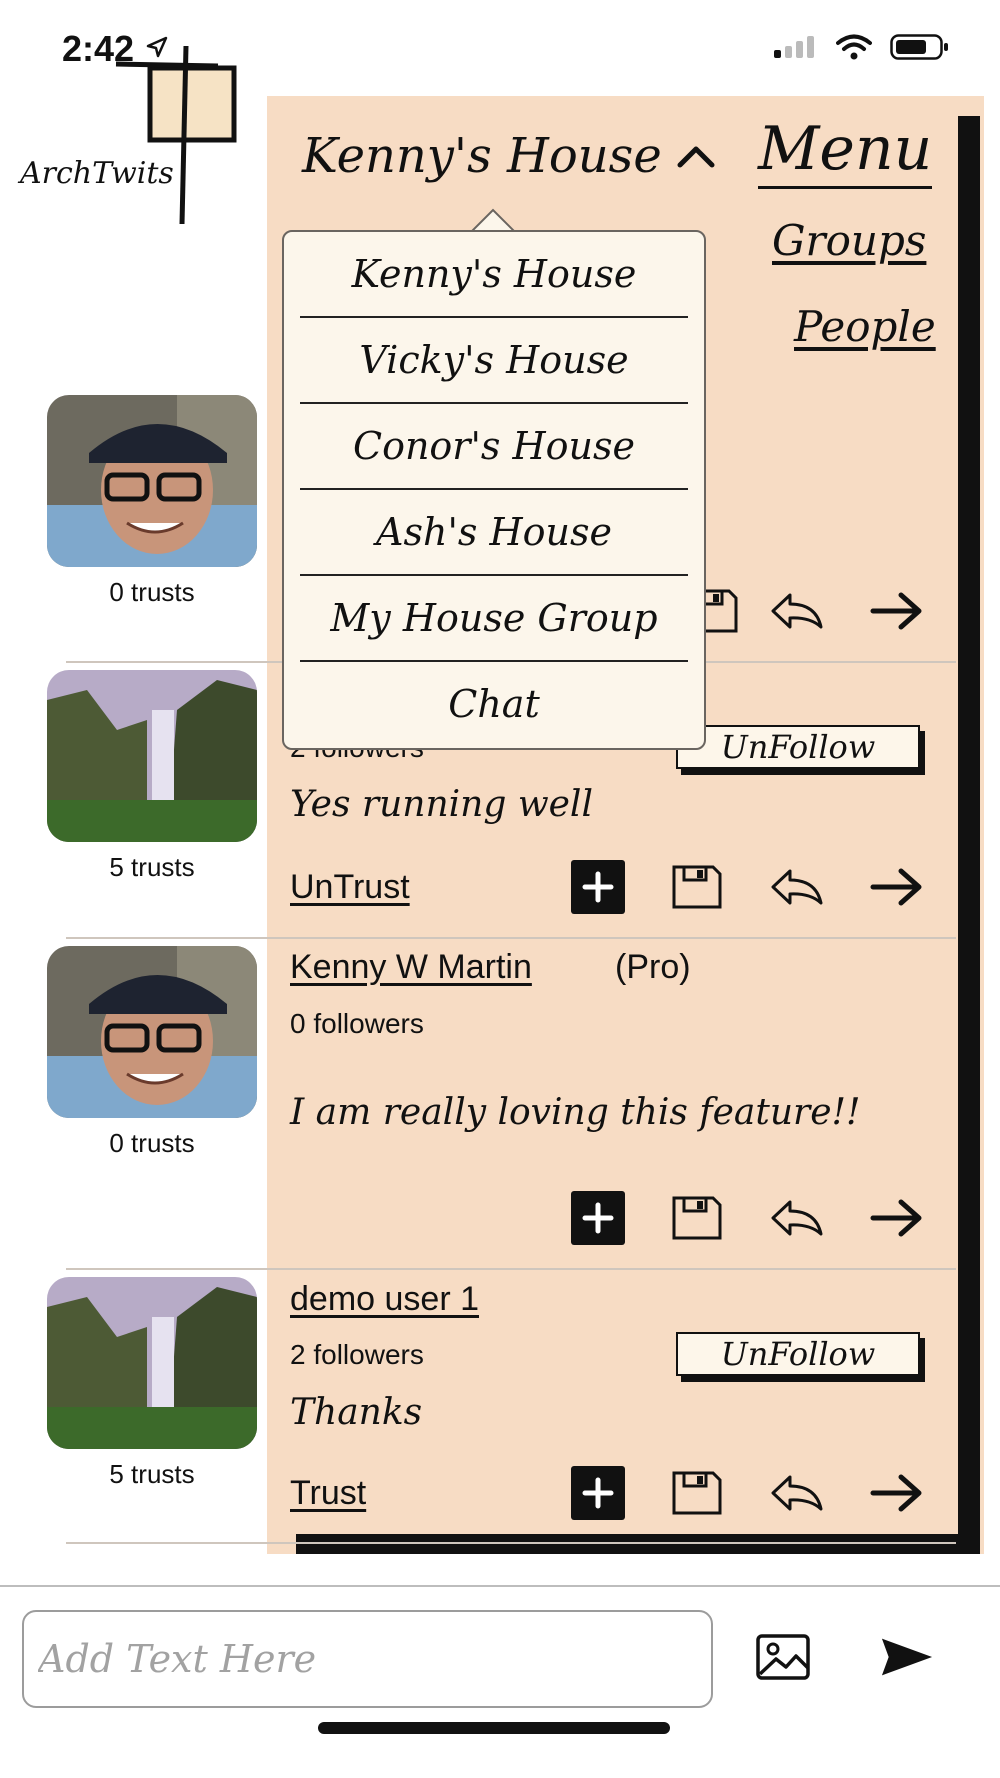 Image resolution: width=1000 pixels, height=1778 pixels. I want to click on message-input, so click(367, 1659).